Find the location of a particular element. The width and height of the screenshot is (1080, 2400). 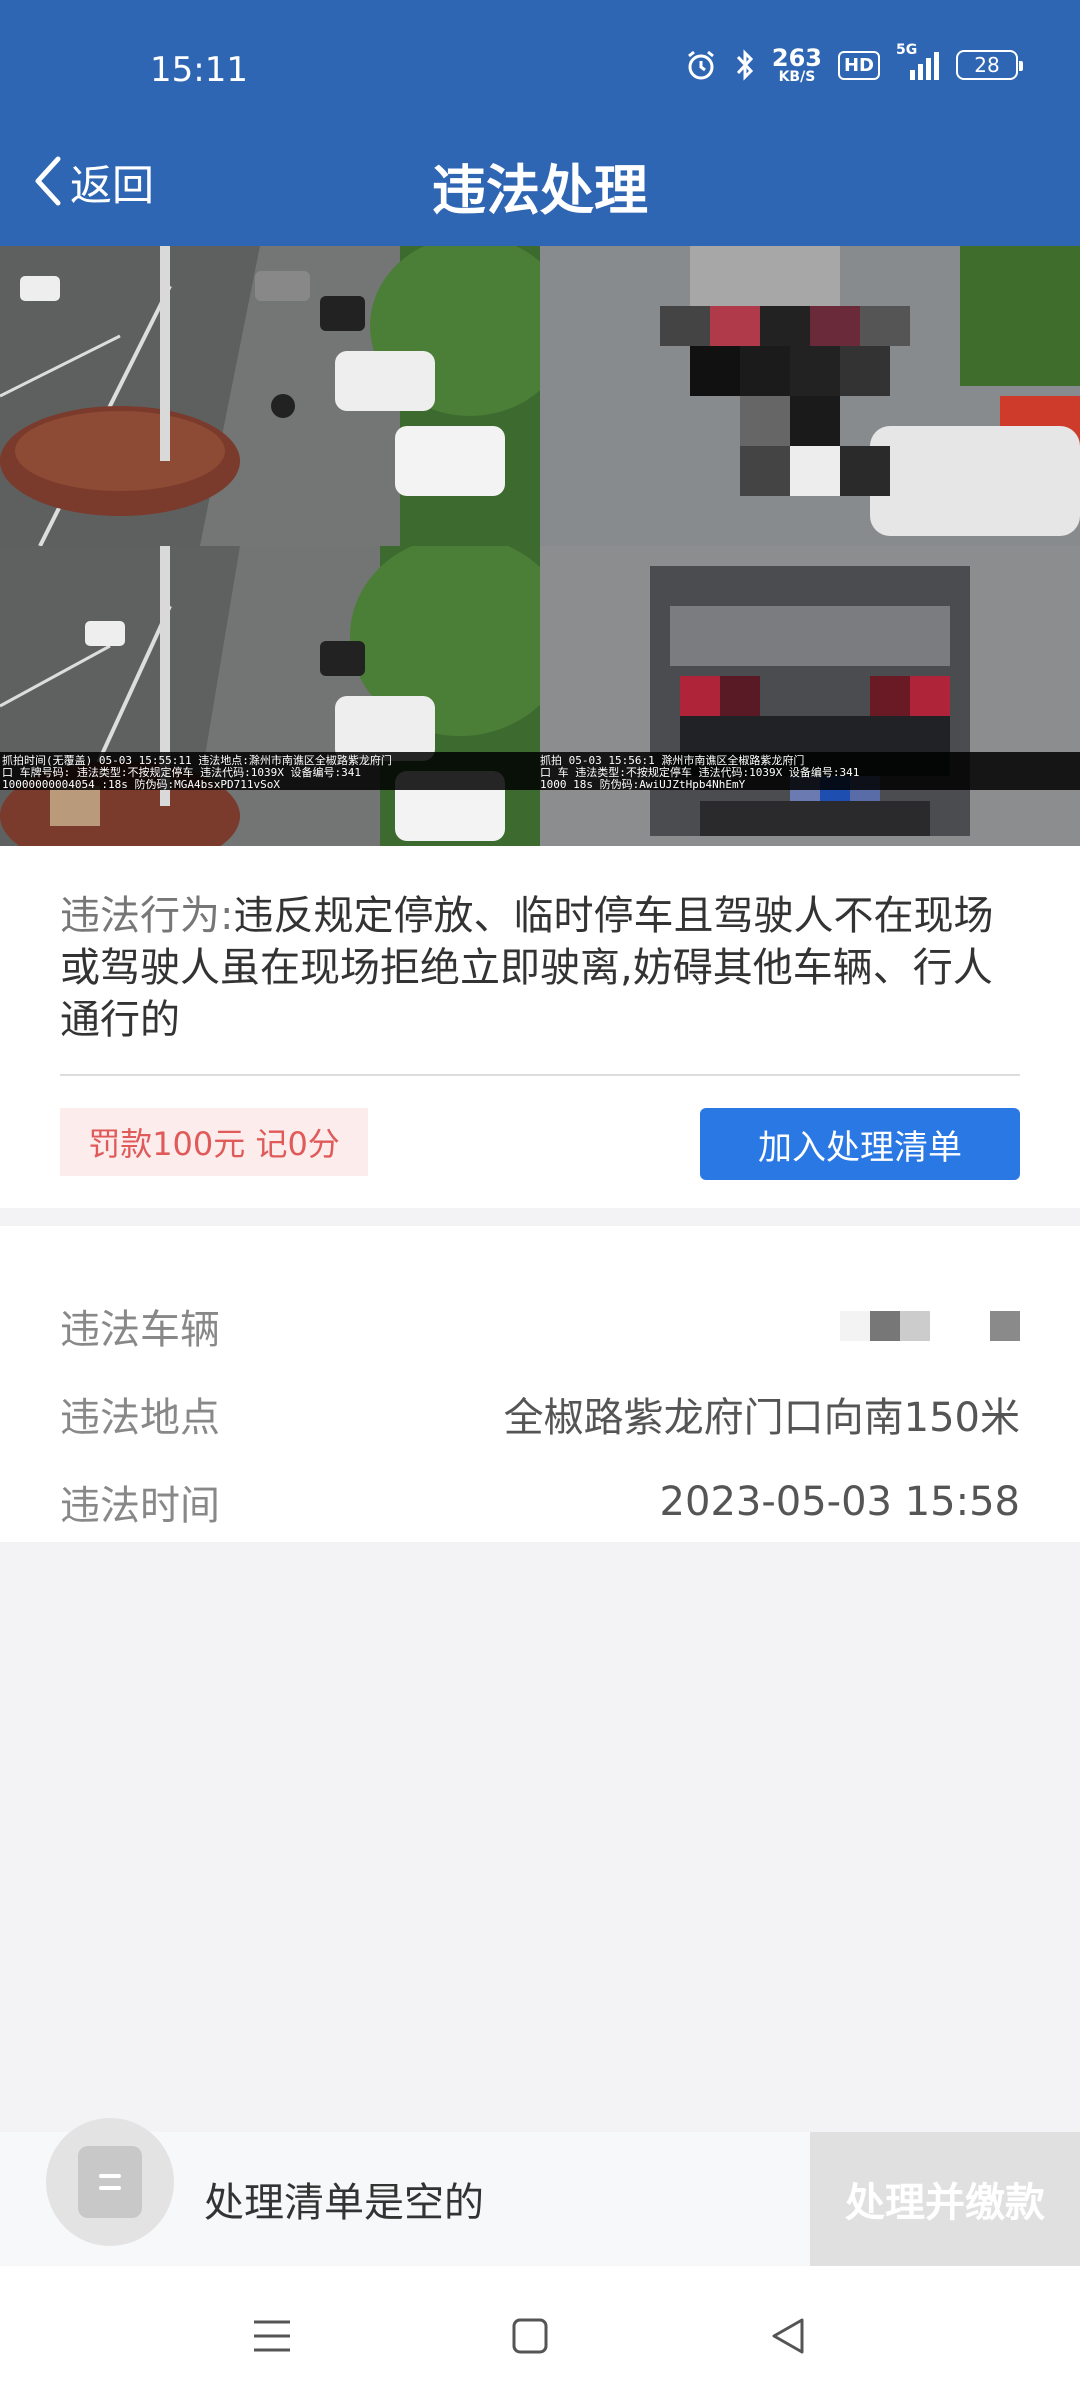

status-time: 15:11 is located at coordinates (199, 70).